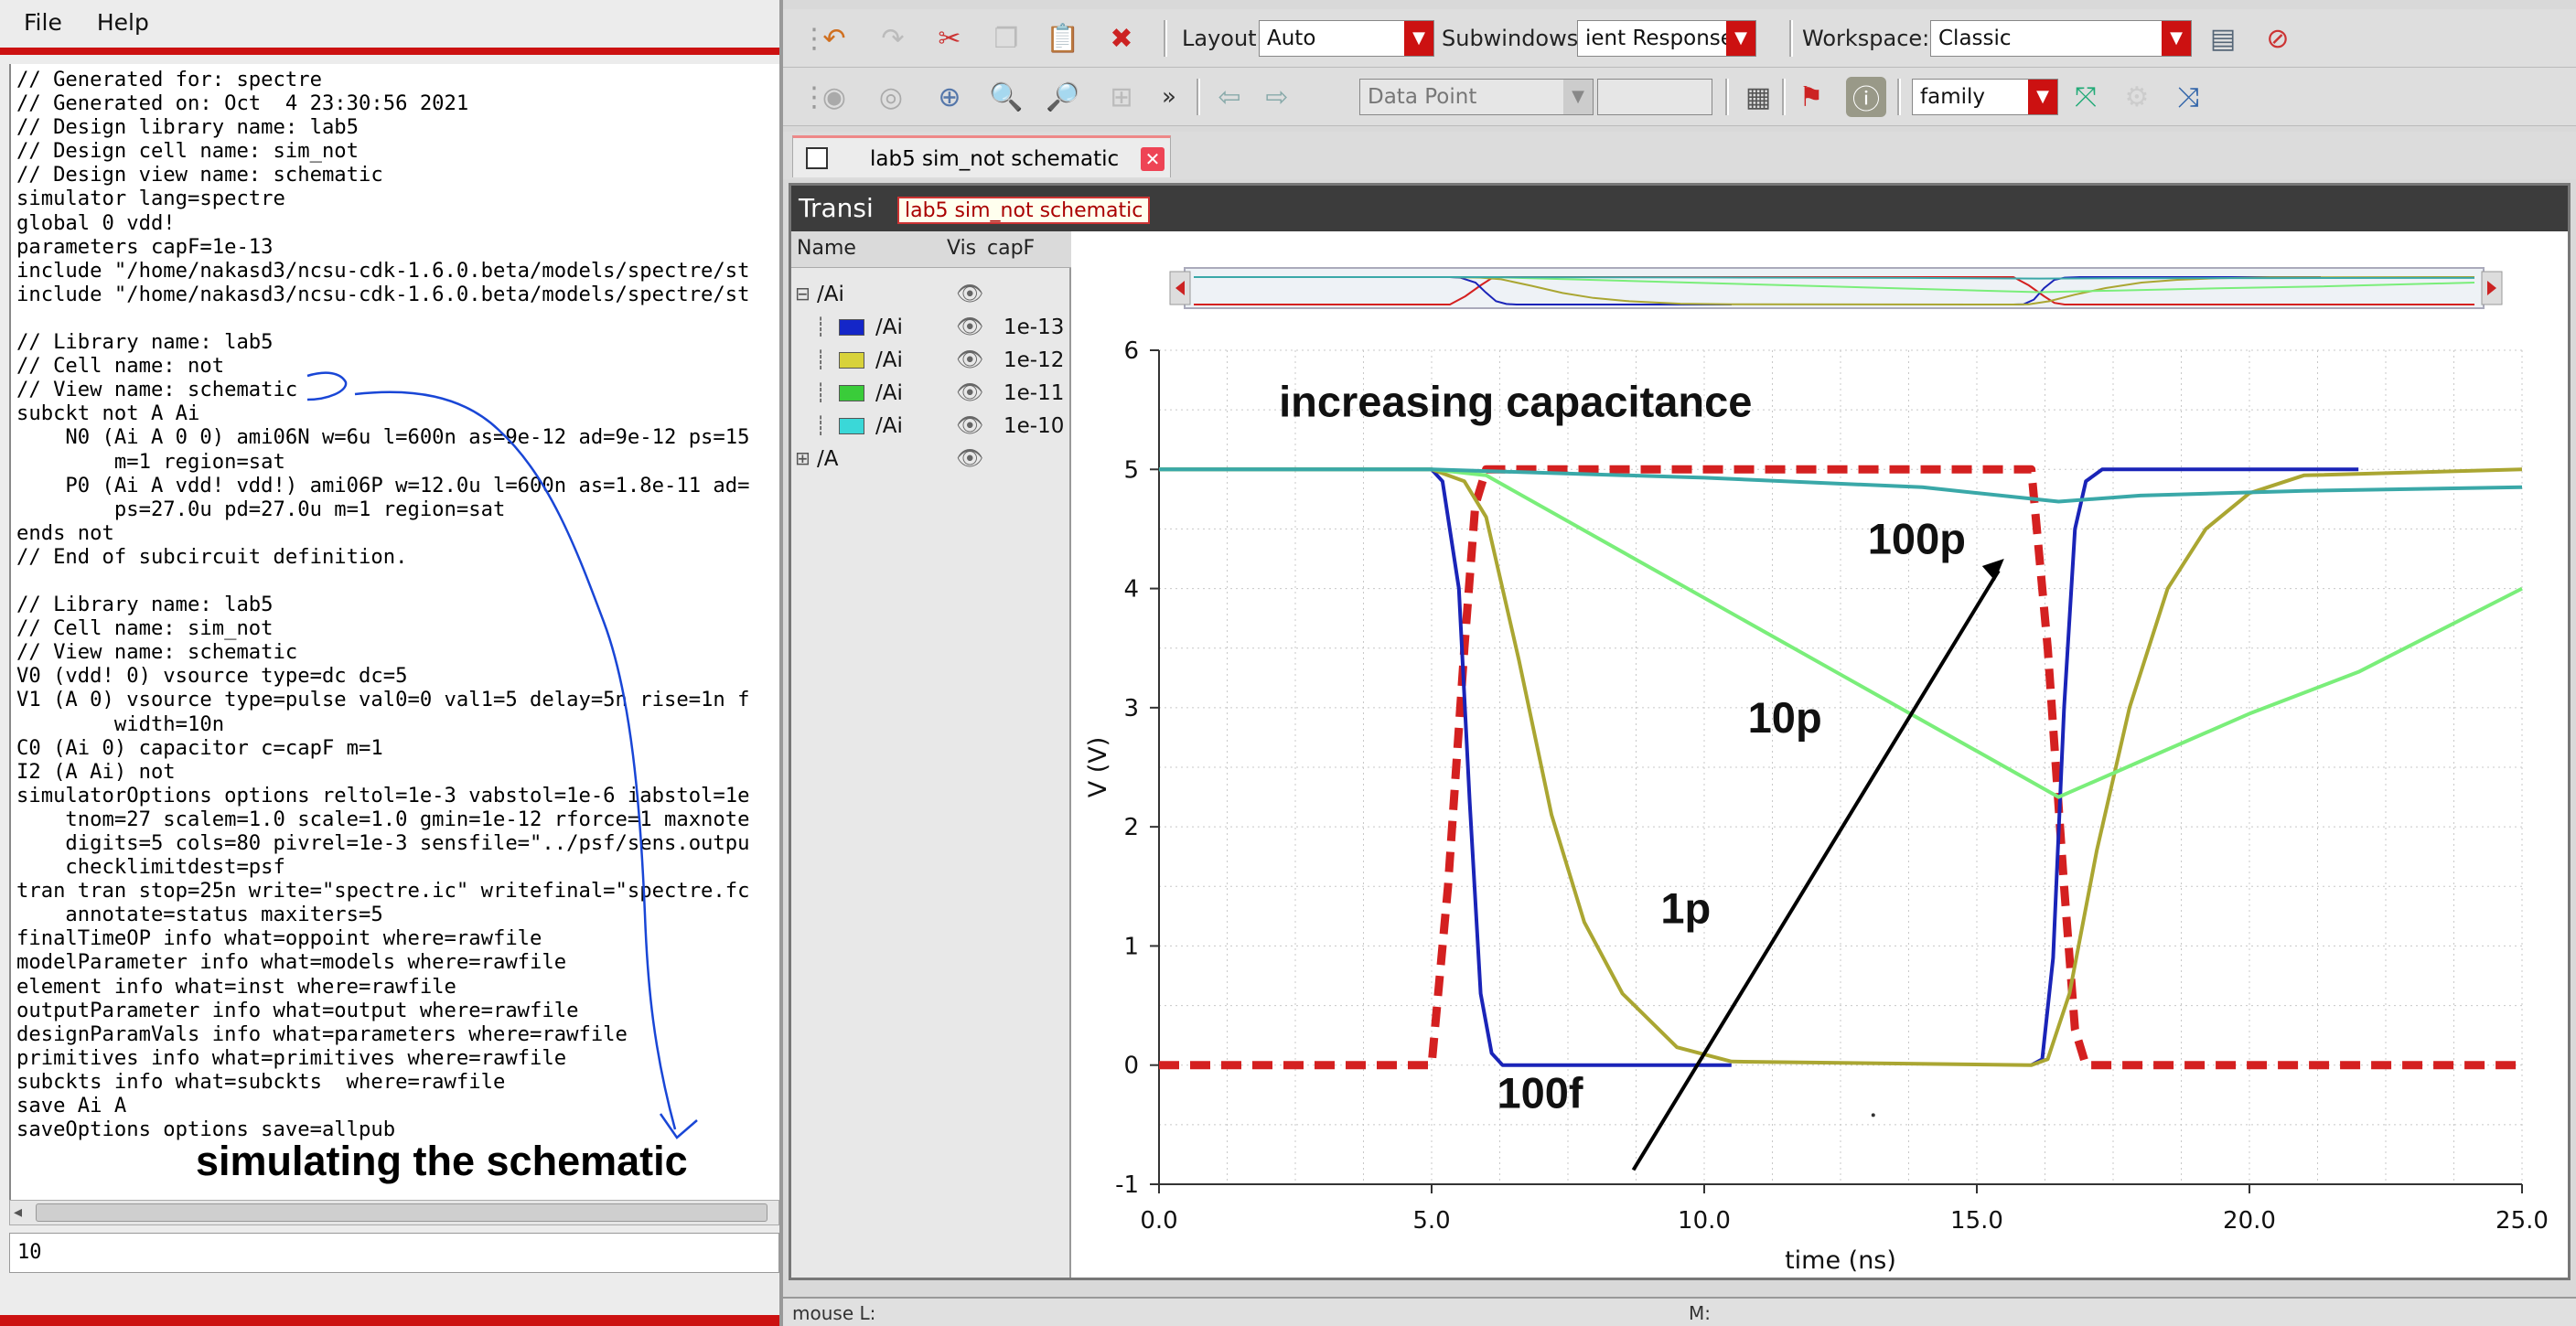 The width and height of the screenshot is (2576, 1326). I want to click on tab-lab5-sim-not-schematic: lab5 sim_not schematic ✕, so click(982, 156).